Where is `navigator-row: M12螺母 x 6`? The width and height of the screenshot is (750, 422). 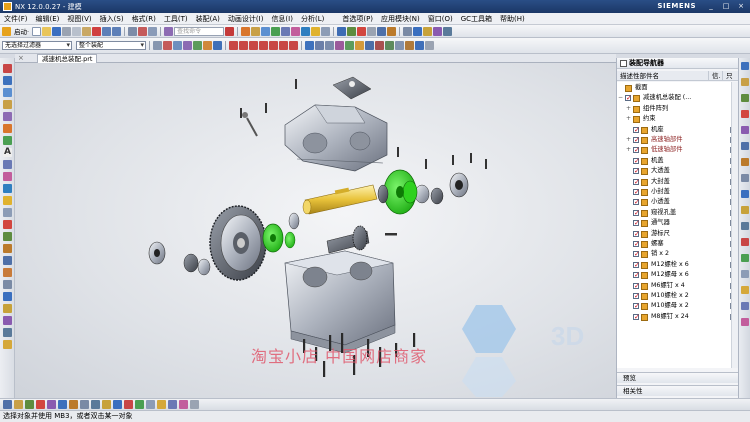
navigator-row: M12螺母 x 6 is located at coordinates (678, 275).